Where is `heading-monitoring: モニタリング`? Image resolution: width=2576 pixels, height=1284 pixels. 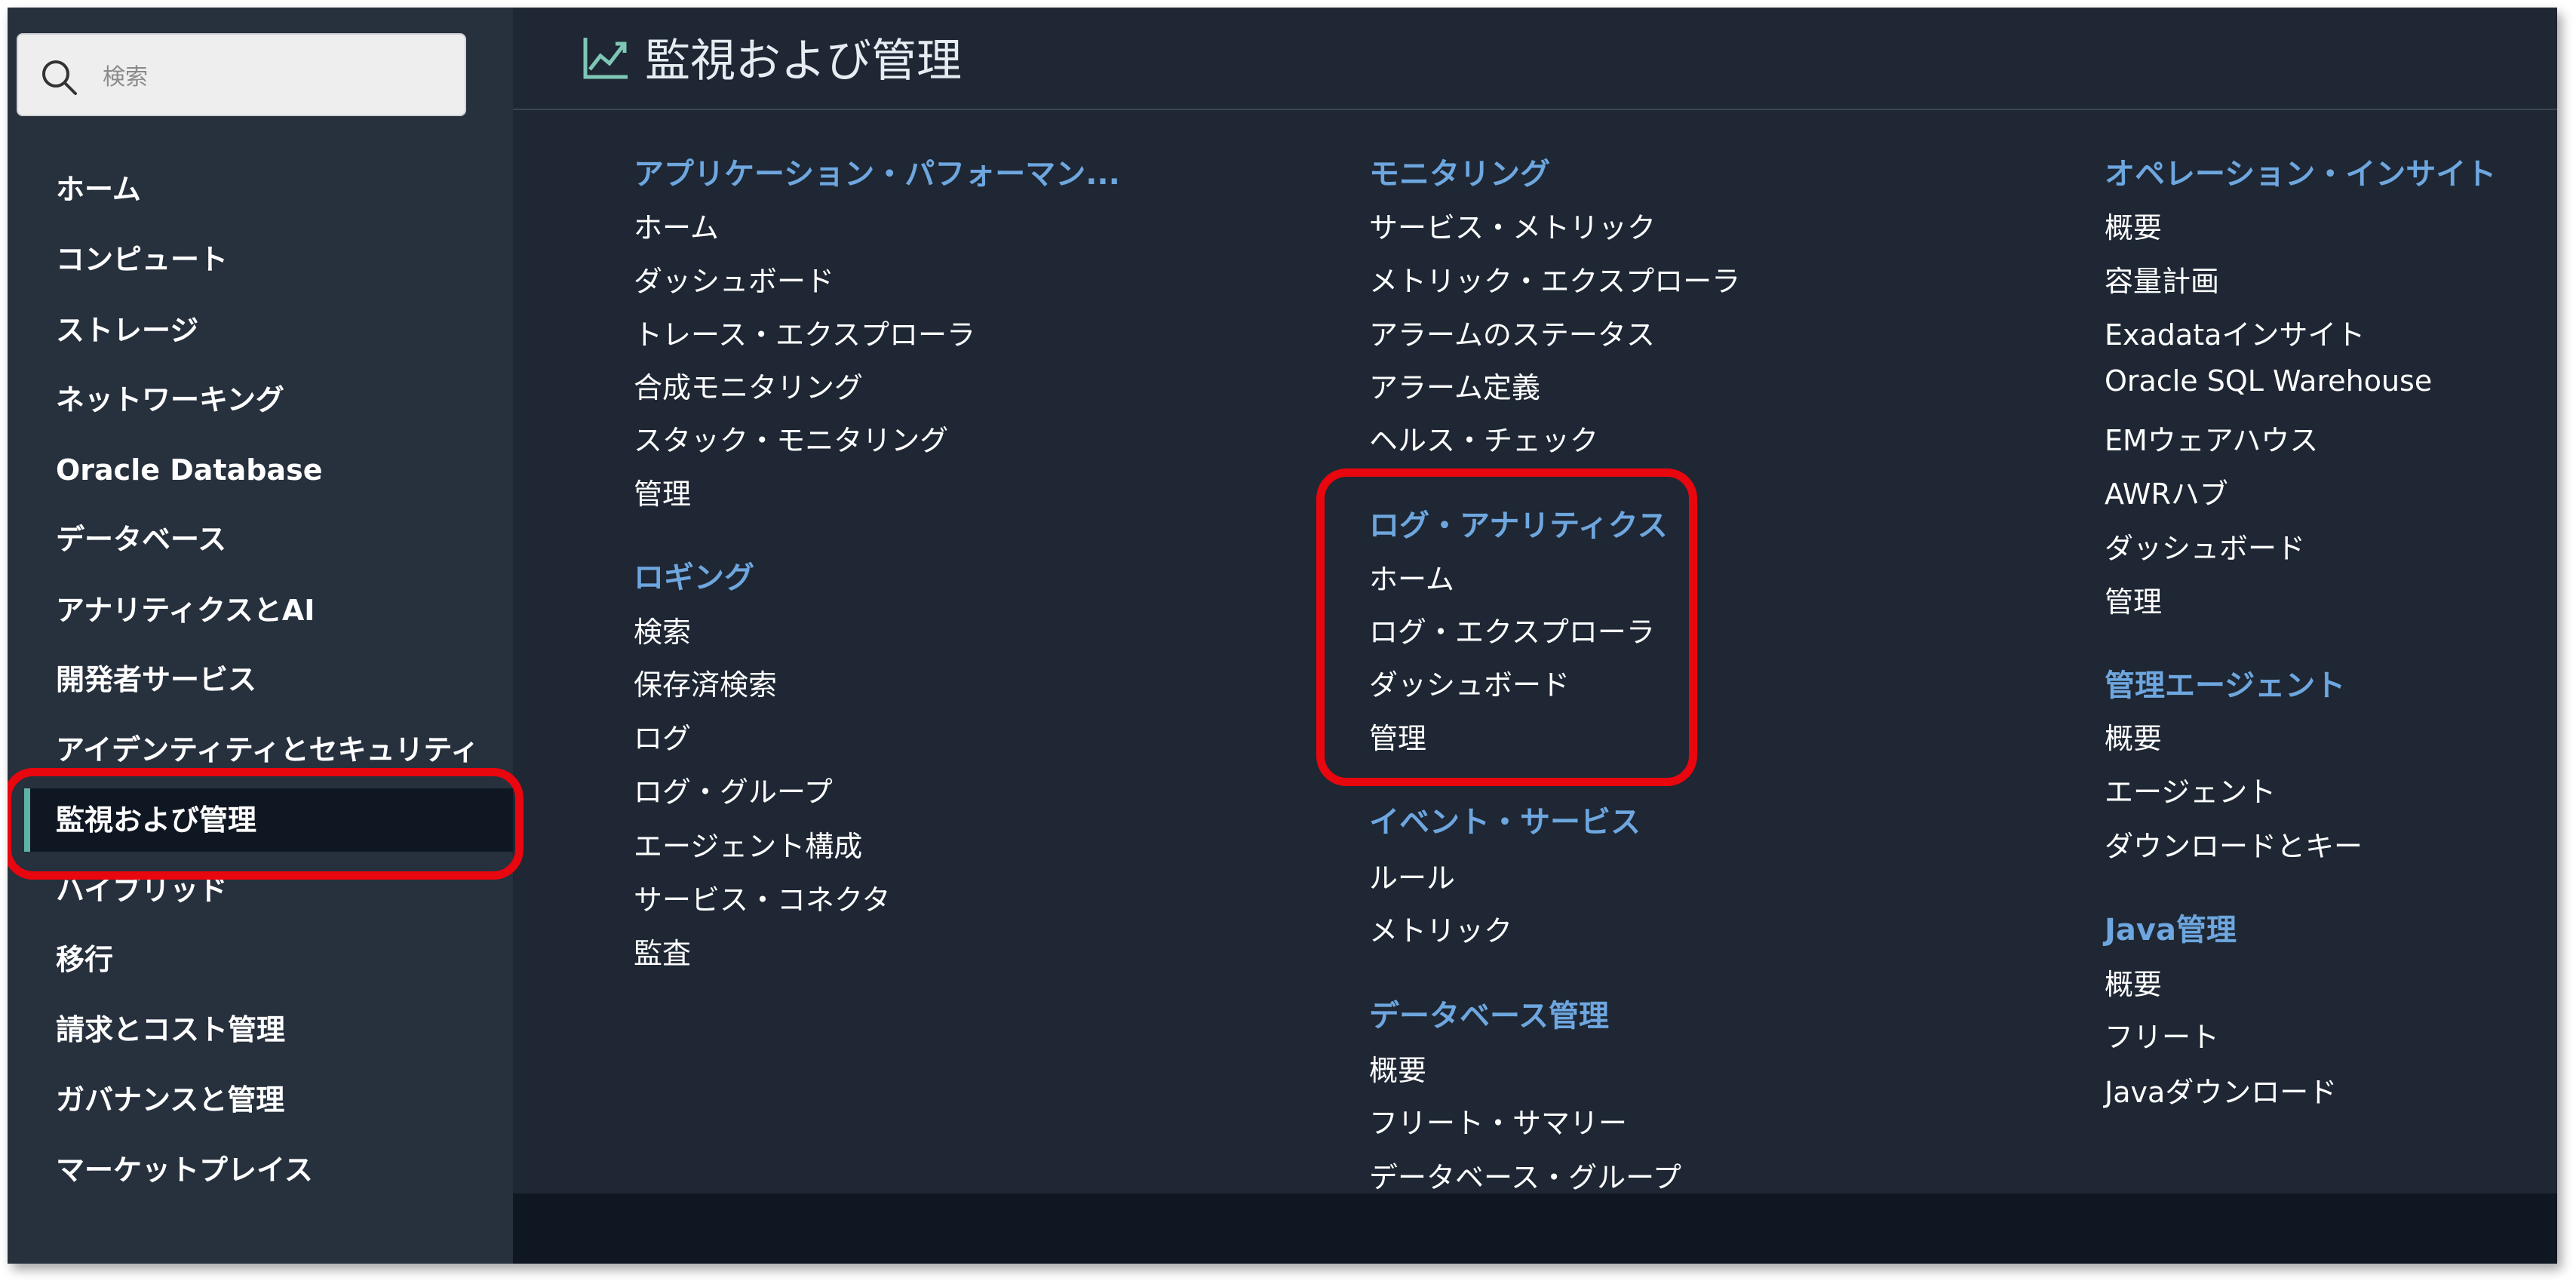 heading-monitoring: モニタリング is located at coordinates (1459, 171).